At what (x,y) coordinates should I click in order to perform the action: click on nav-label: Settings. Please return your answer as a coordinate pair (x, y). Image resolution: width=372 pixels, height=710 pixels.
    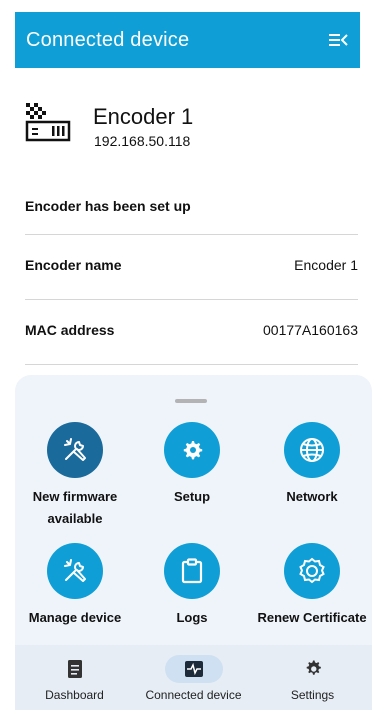
    Looking at the image, I should click on (312, 695).